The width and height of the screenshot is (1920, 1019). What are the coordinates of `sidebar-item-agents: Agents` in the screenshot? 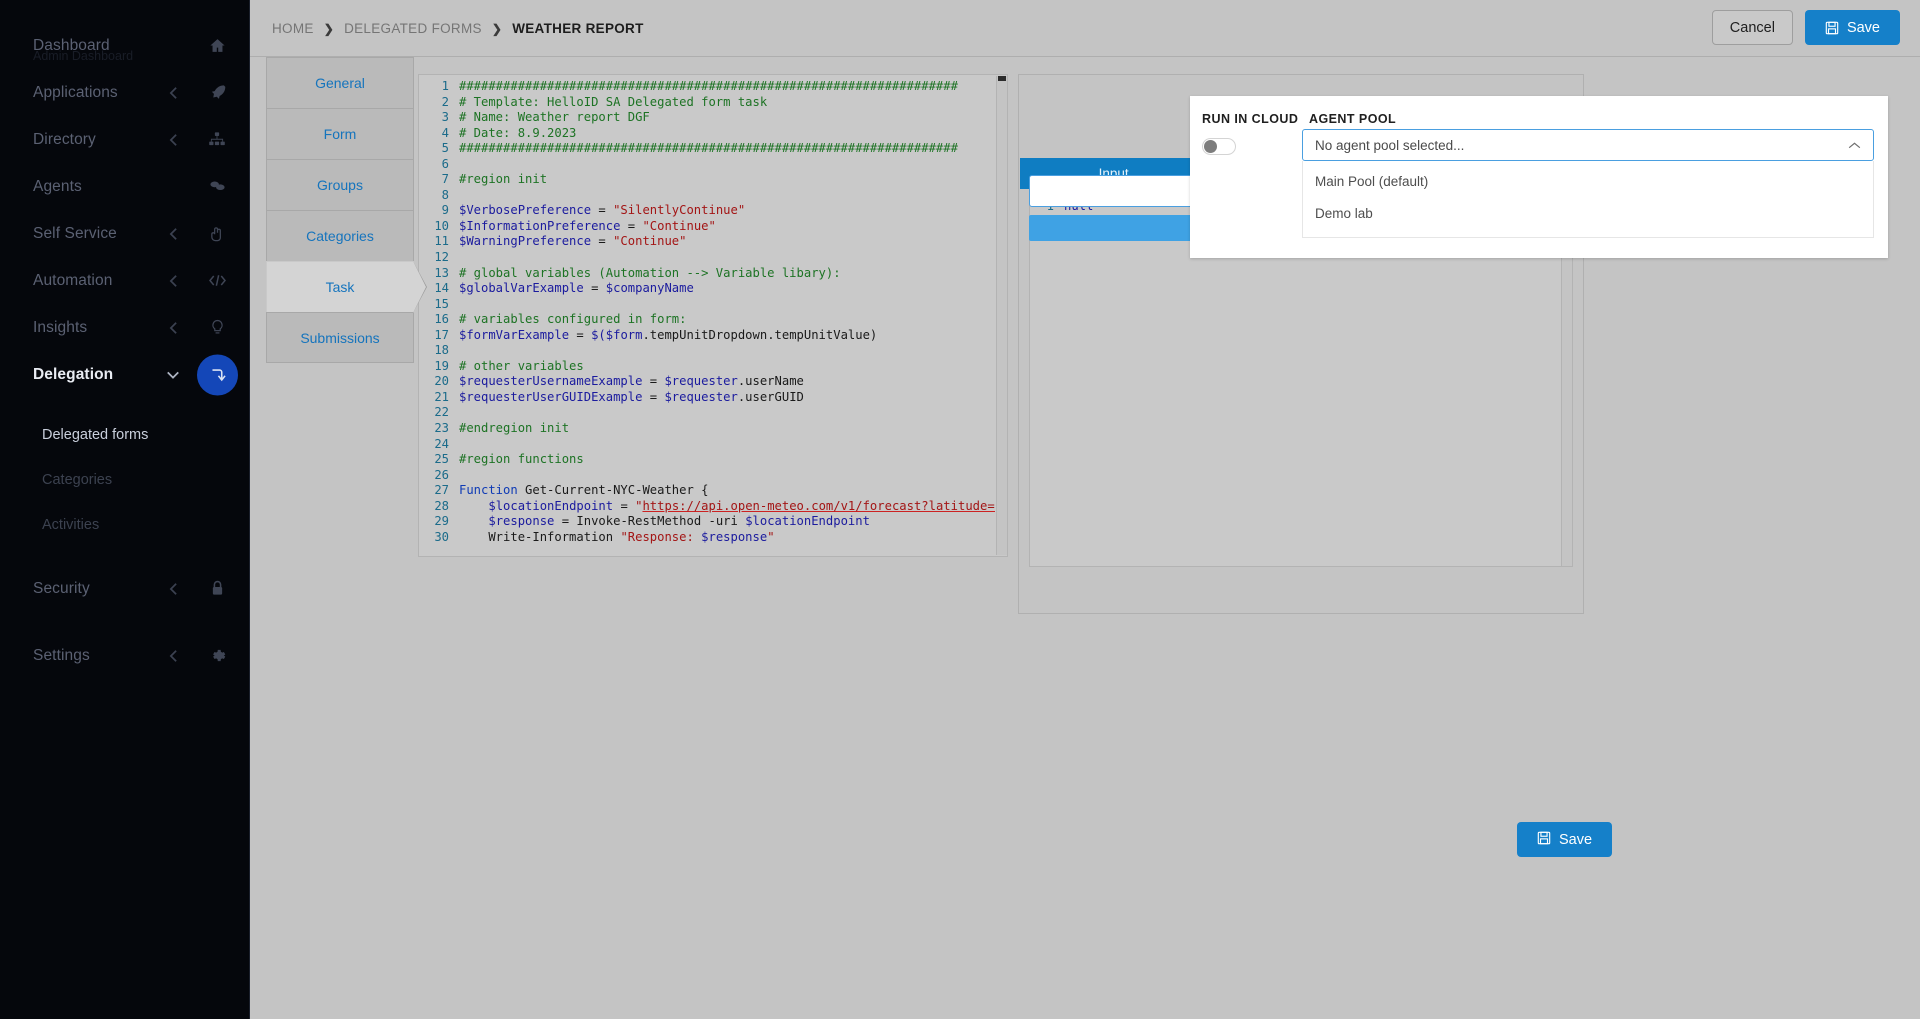 It's located at (125, 186).